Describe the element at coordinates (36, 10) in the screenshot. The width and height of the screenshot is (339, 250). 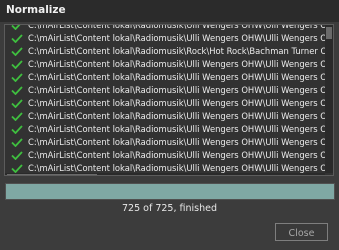
I see `window-title: Normalize` at that location.